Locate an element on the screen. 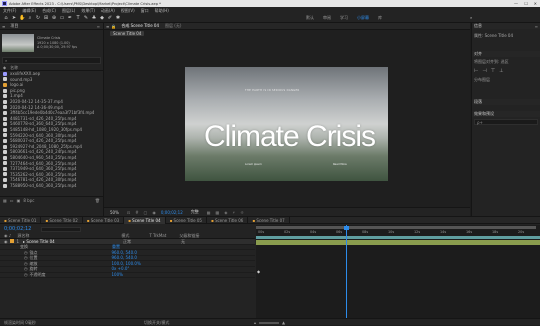 This screenshot has height=326, width=540. align-top-icon: ⊥ is located at coordinates (501, 71).